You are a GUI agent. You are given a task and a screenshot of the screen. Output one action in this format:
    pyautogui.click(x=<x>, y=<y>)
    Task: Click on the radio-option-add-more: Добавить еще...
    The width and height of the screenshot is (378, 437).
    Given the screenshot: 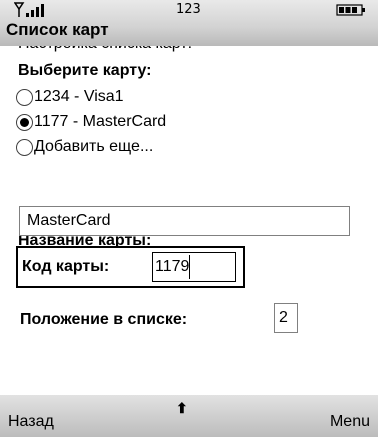 What is the action you would take?
    pyautogui.click(x=84, y=147)
    